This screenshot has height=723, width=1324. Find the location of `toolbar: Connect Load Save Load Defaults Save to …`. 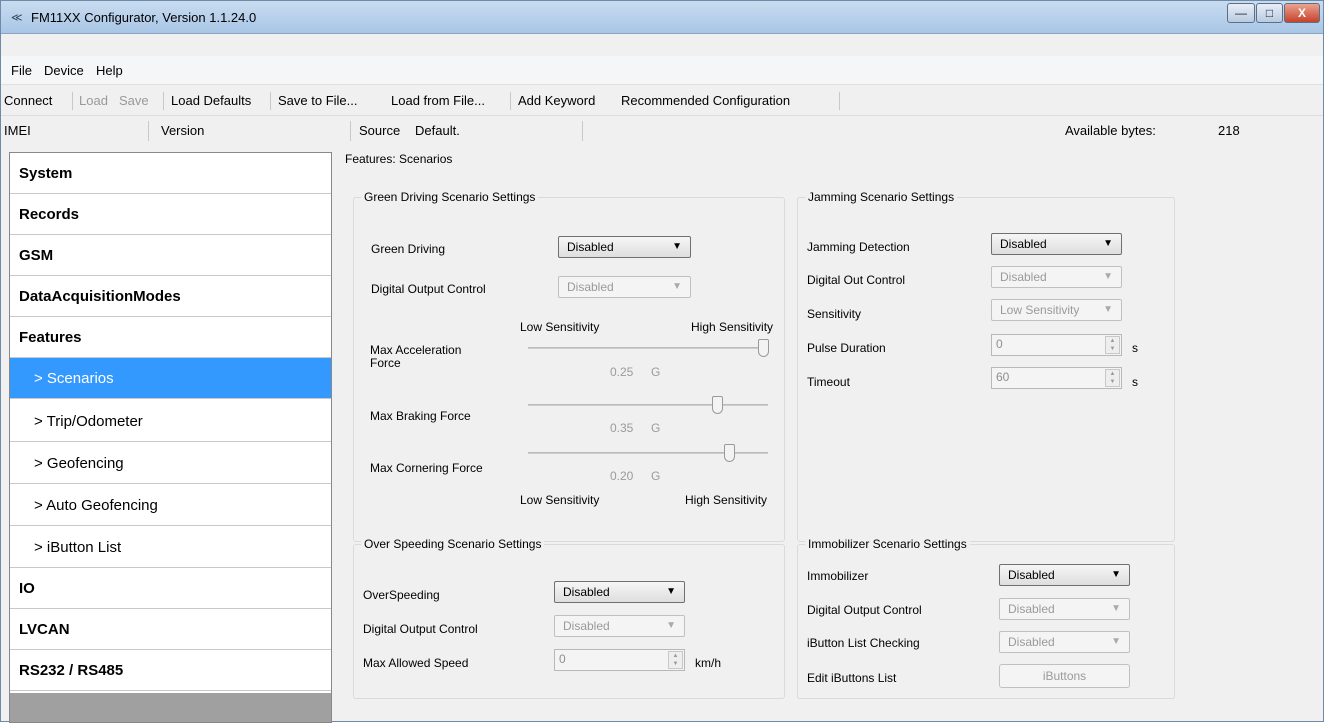

toolbar: Connect Load Save Load Defaults Save to … is located at coordinates (662, 101).